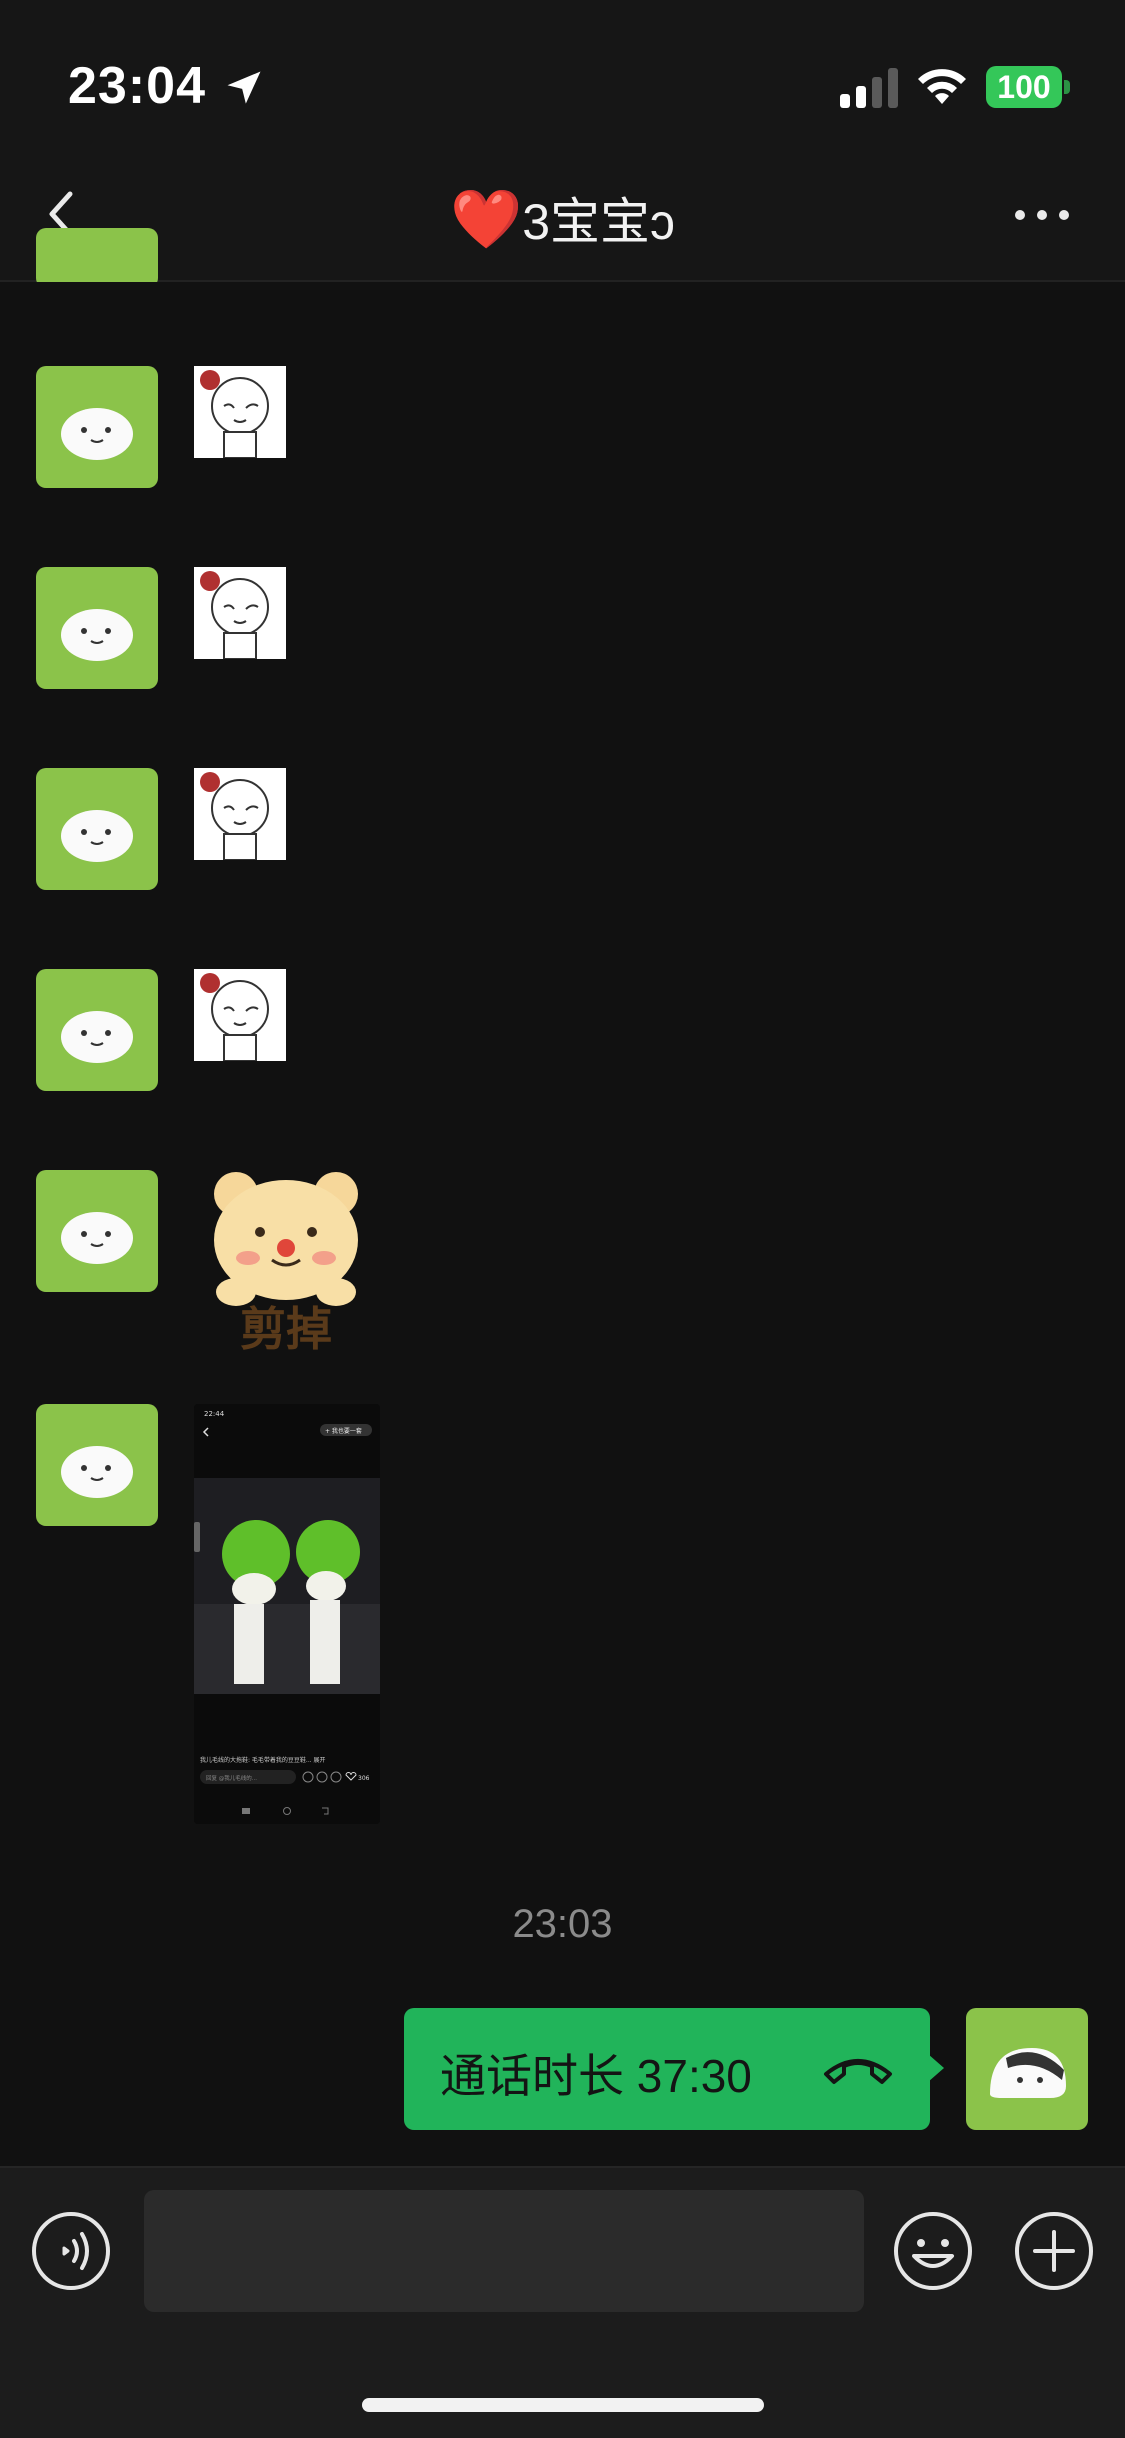 Image resolution: width=1125 pixels, height=2438 pixels. Describe the element at coordinates (596, 2076) in the screenshot. I see `call-duration-text: 通话时长 37:30` at that location.